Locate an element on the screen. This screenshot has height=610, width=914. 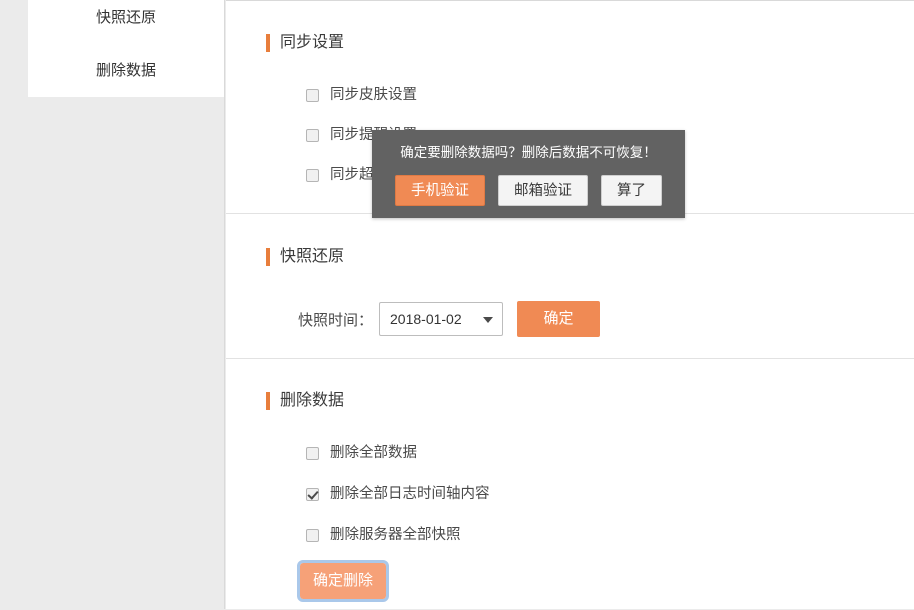
sync-hyperlink-checkbox is located at coordinates (312, 175).